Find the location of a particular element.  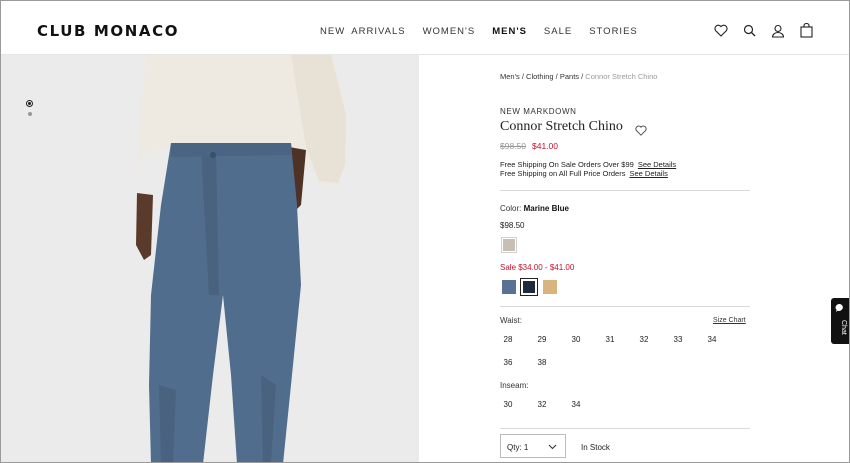

waist-size-option: 32 is located at coordinates (644, 339).